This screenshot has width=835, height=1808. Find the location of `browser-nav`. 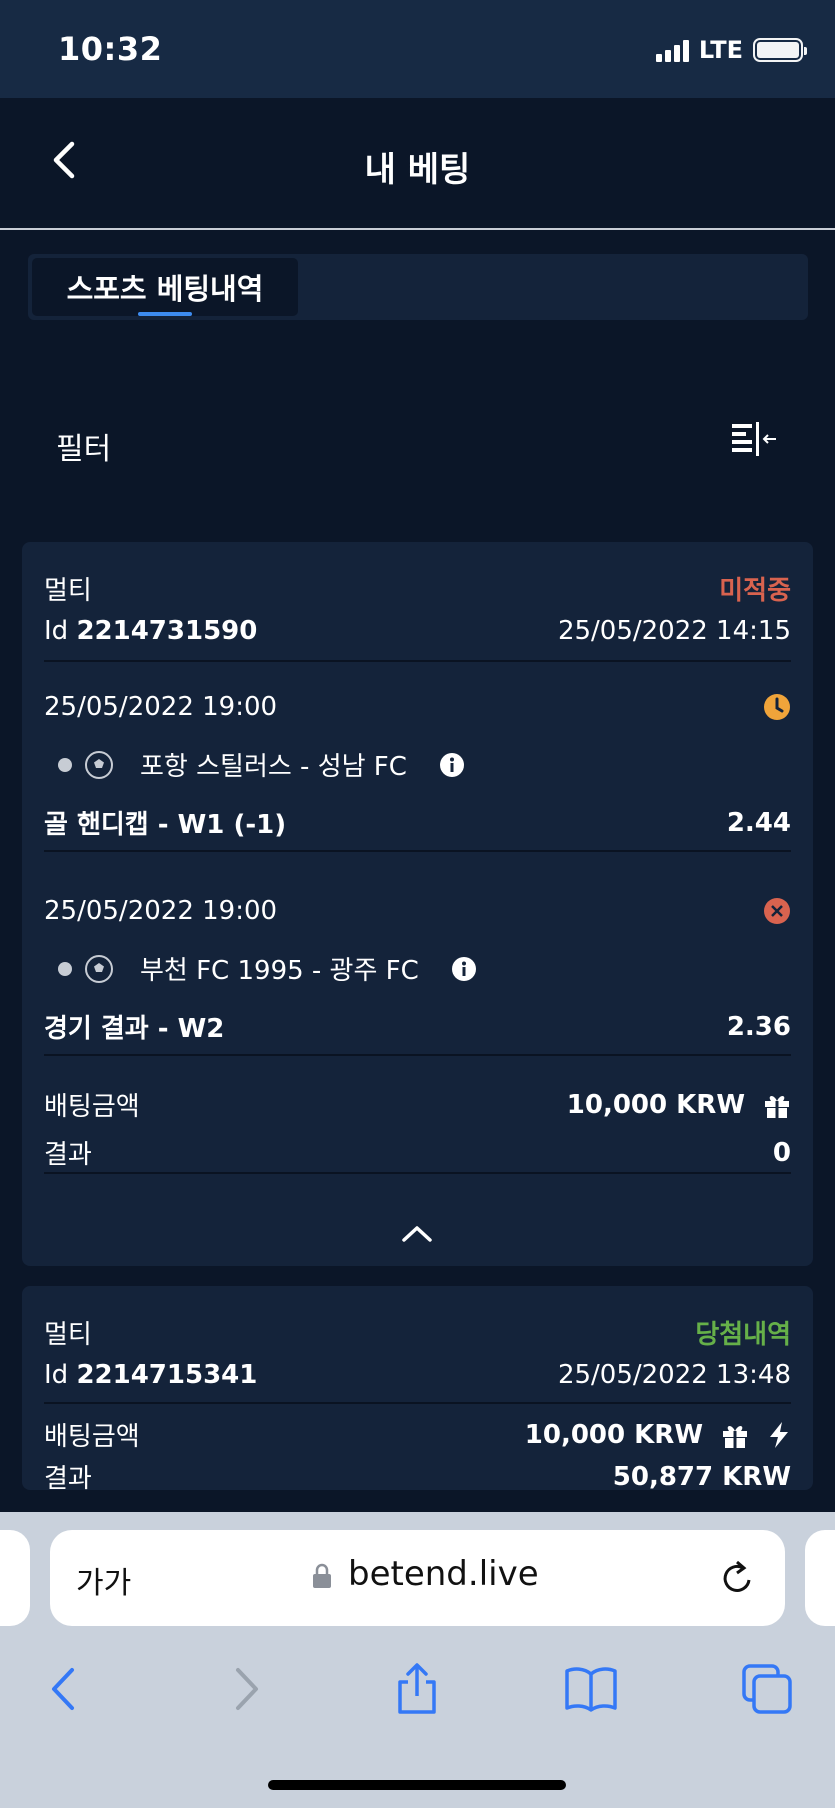

browser-nav is located at coordinates (417, 1697).